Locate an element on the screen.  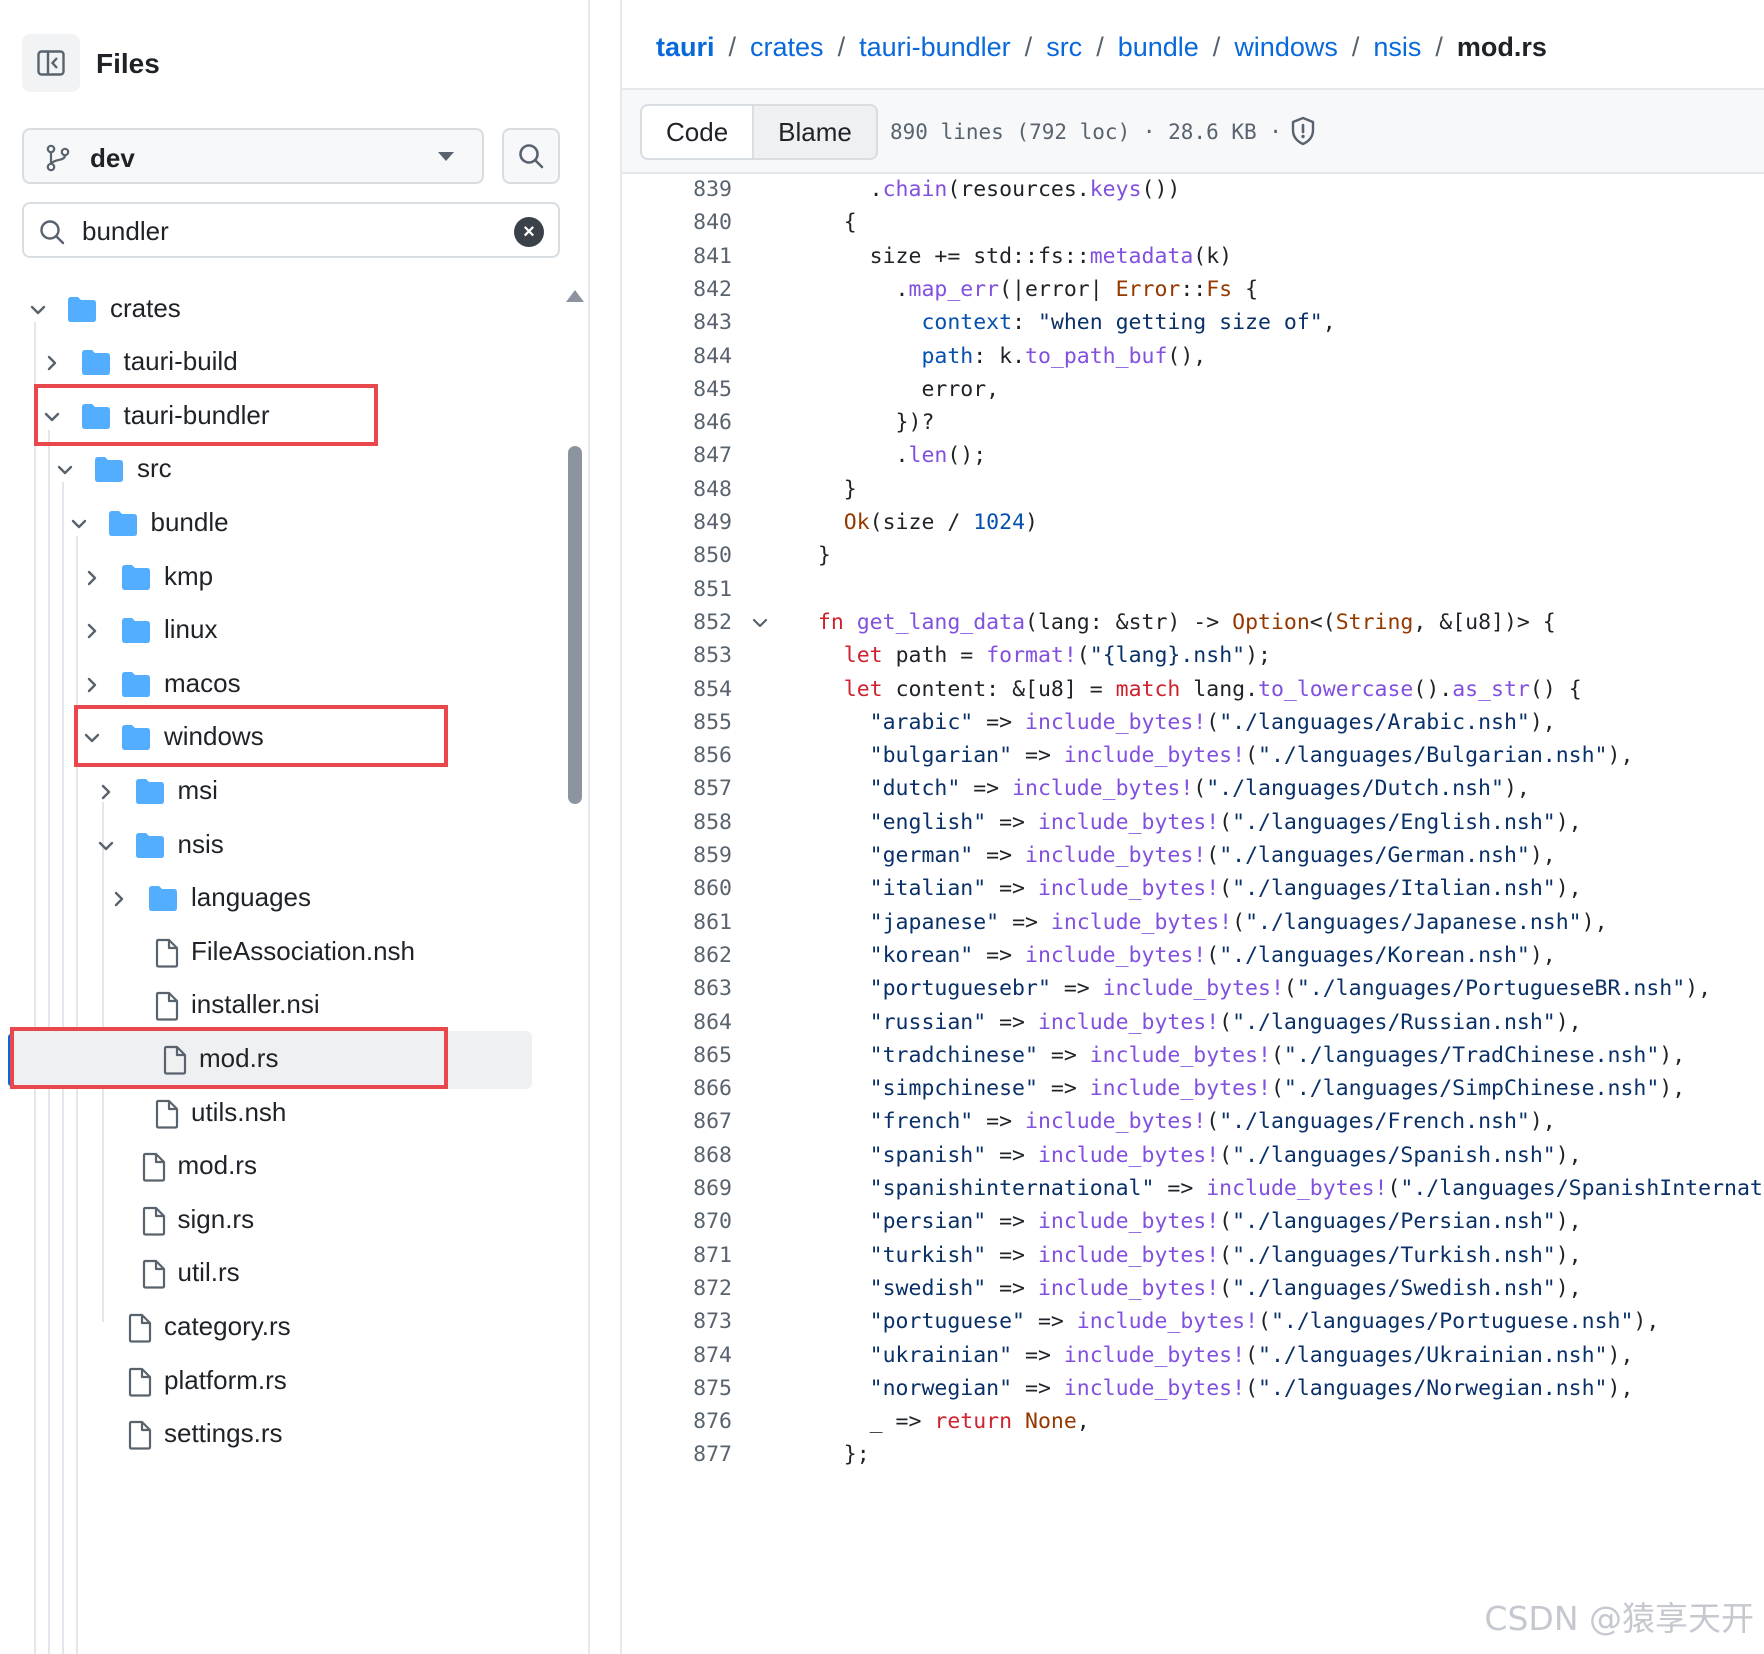
fold-chevron-down-icon is located at coordinates (760, 626).